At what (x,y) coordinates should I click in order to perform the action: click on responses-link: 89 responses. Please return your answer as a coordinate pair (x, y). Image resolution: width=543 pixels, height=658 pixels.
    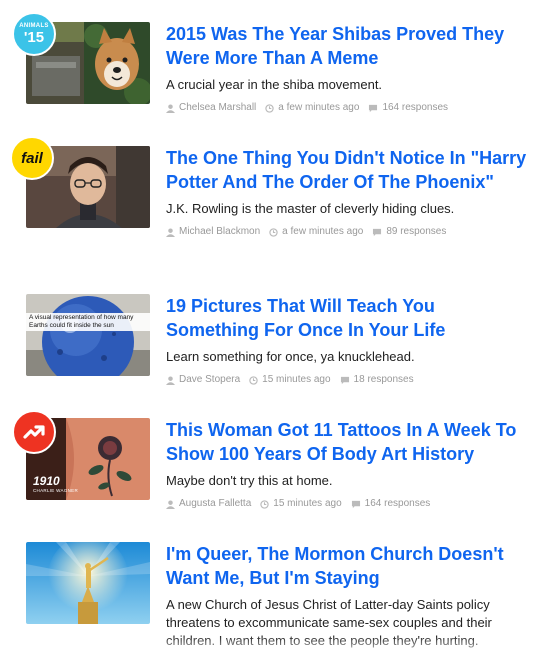
    Looking at the image, I should click on (416, 232).